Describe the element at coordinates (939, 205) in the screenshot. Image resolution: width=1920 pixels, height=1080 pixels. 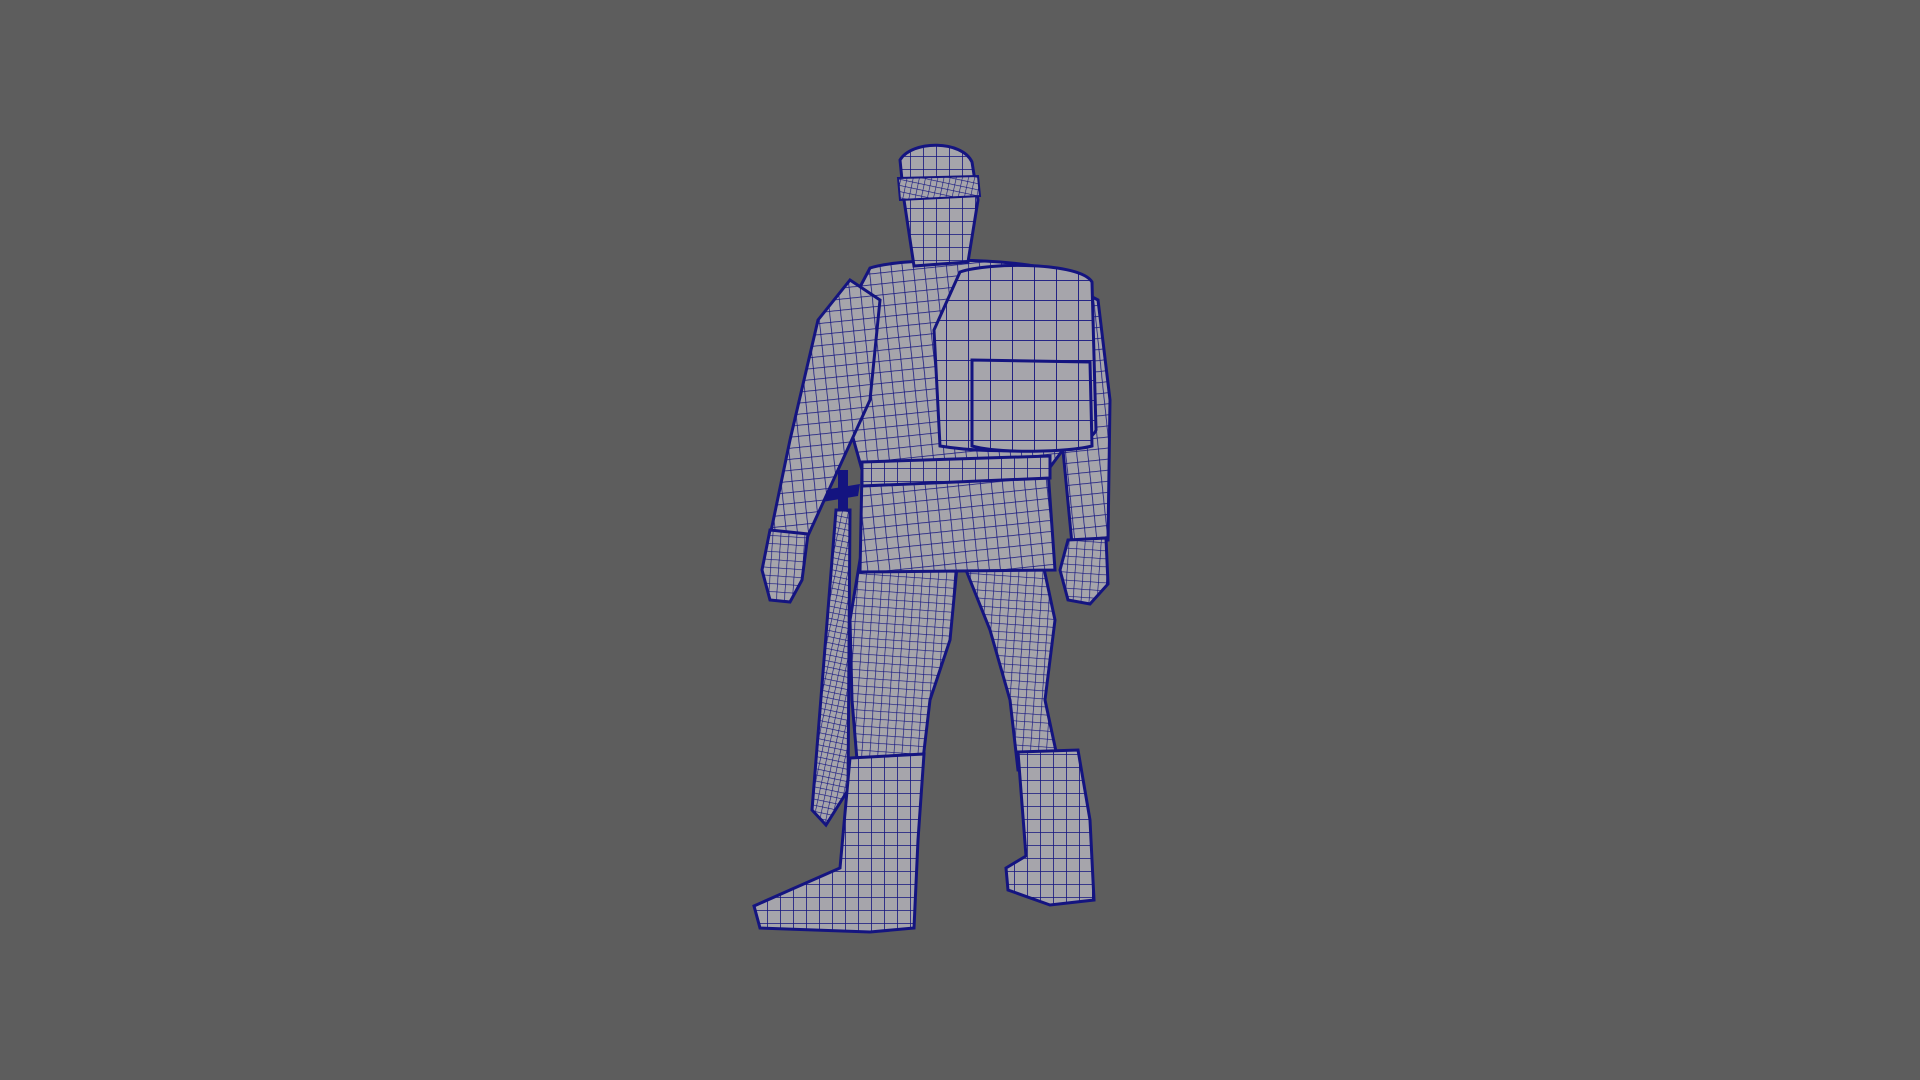
I see `model-part-helmet` at that location.